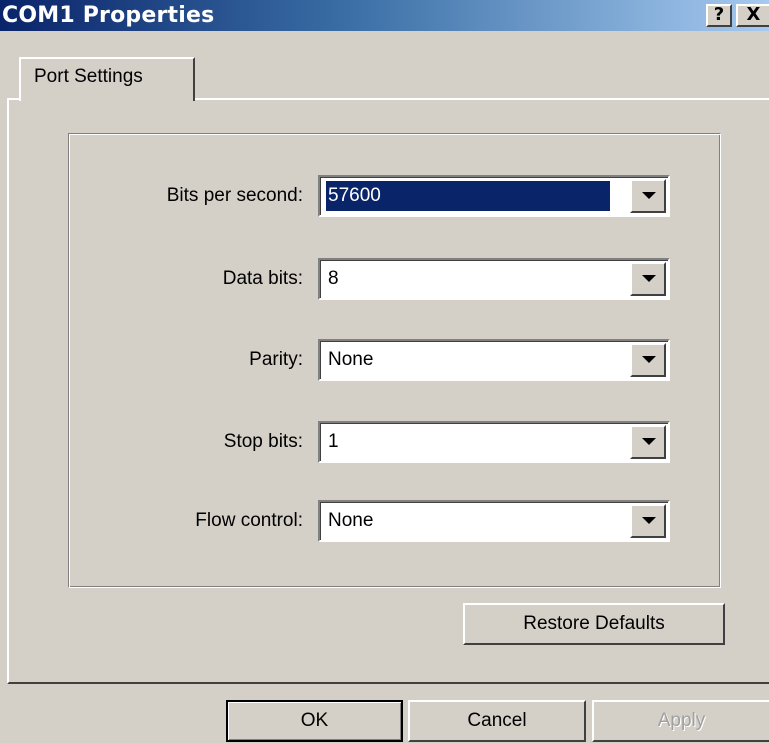  I want to click on close-icon: X, so click(753, 14).